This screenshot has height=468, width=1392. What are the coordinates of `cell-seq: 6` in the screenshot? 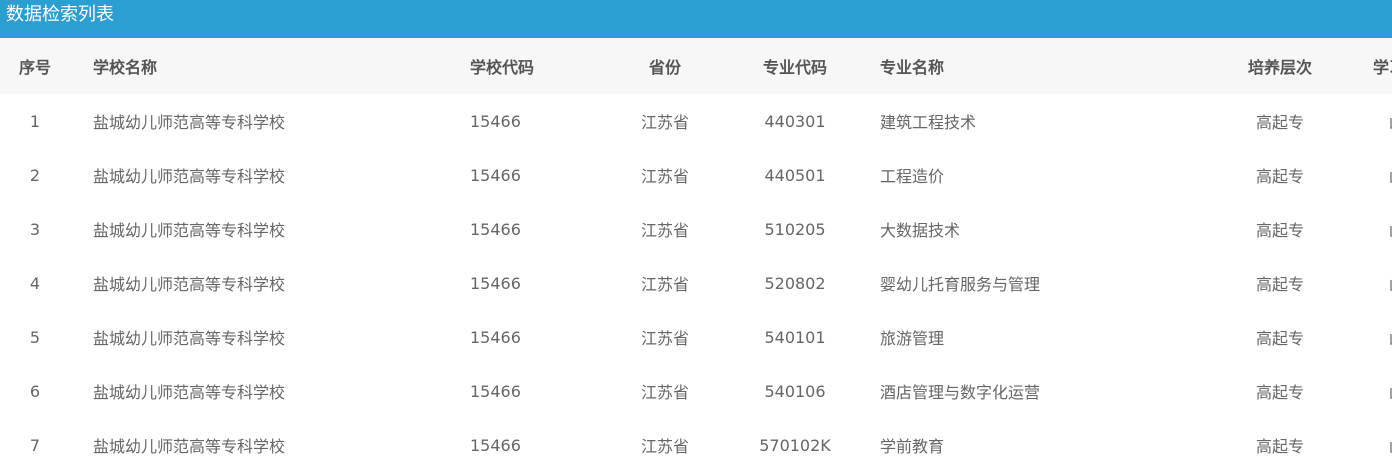 It's located at (35, 391).